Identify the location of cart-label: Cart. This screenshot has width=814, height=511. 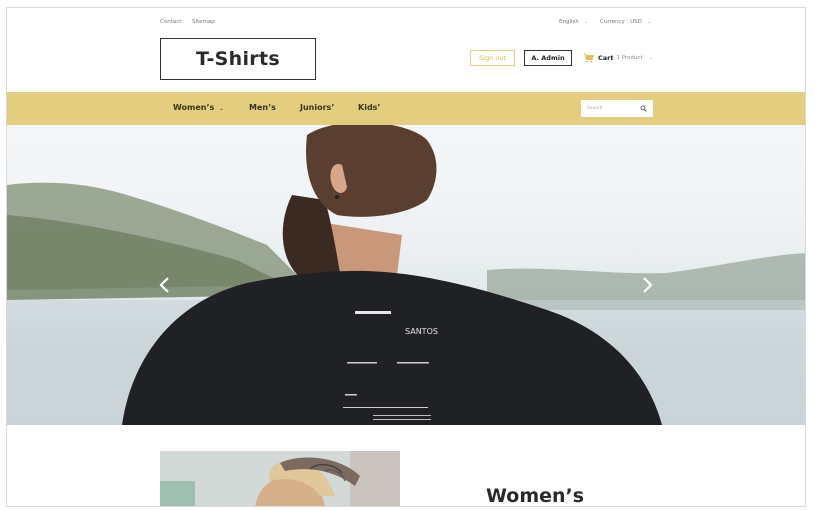
(606, 58).